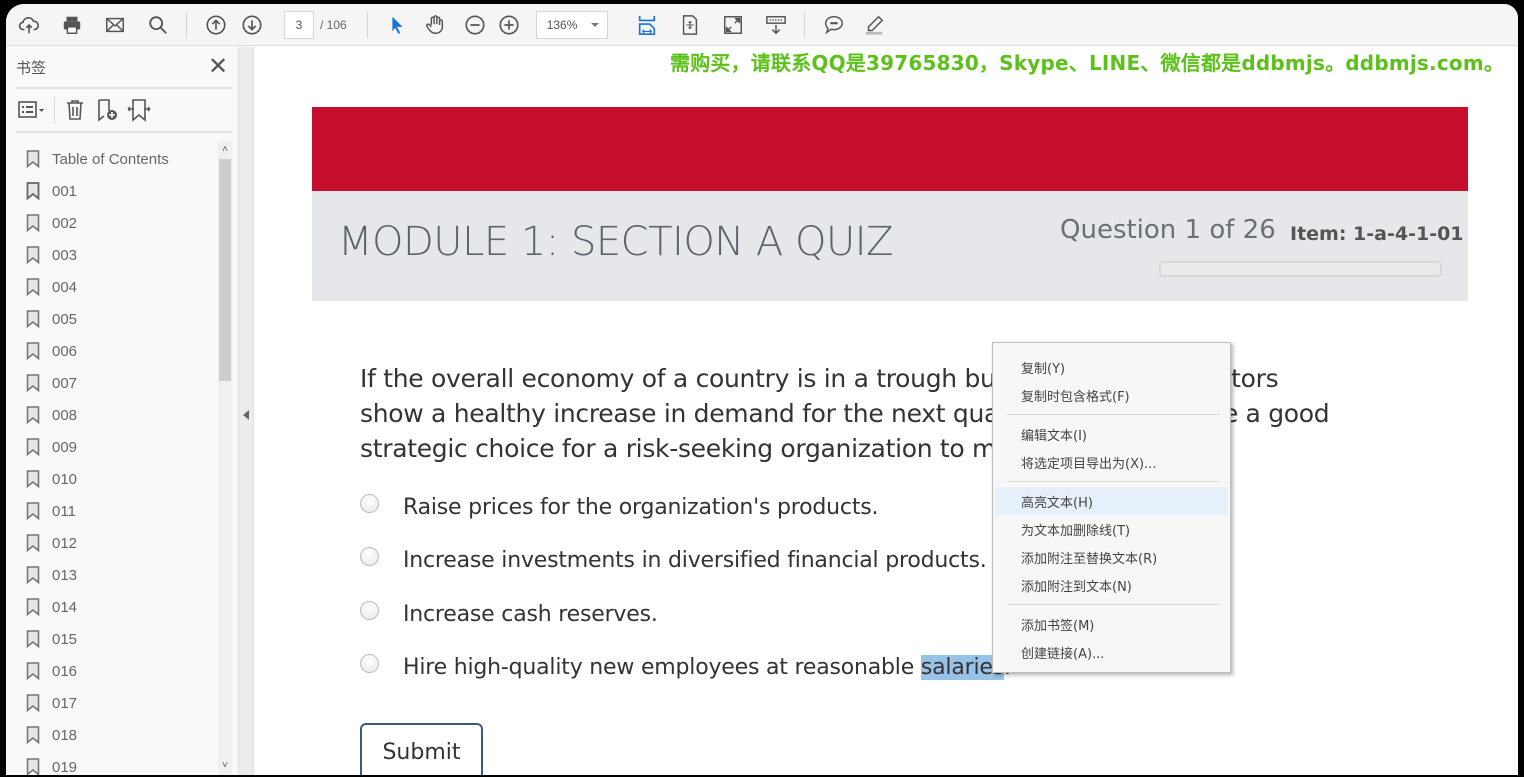 The height and width of the screenshot is (777, 1524). Describe the element at coordinates (225, 150) in the screenshot. I see `scroll-up-arrow: ˄` at that location.